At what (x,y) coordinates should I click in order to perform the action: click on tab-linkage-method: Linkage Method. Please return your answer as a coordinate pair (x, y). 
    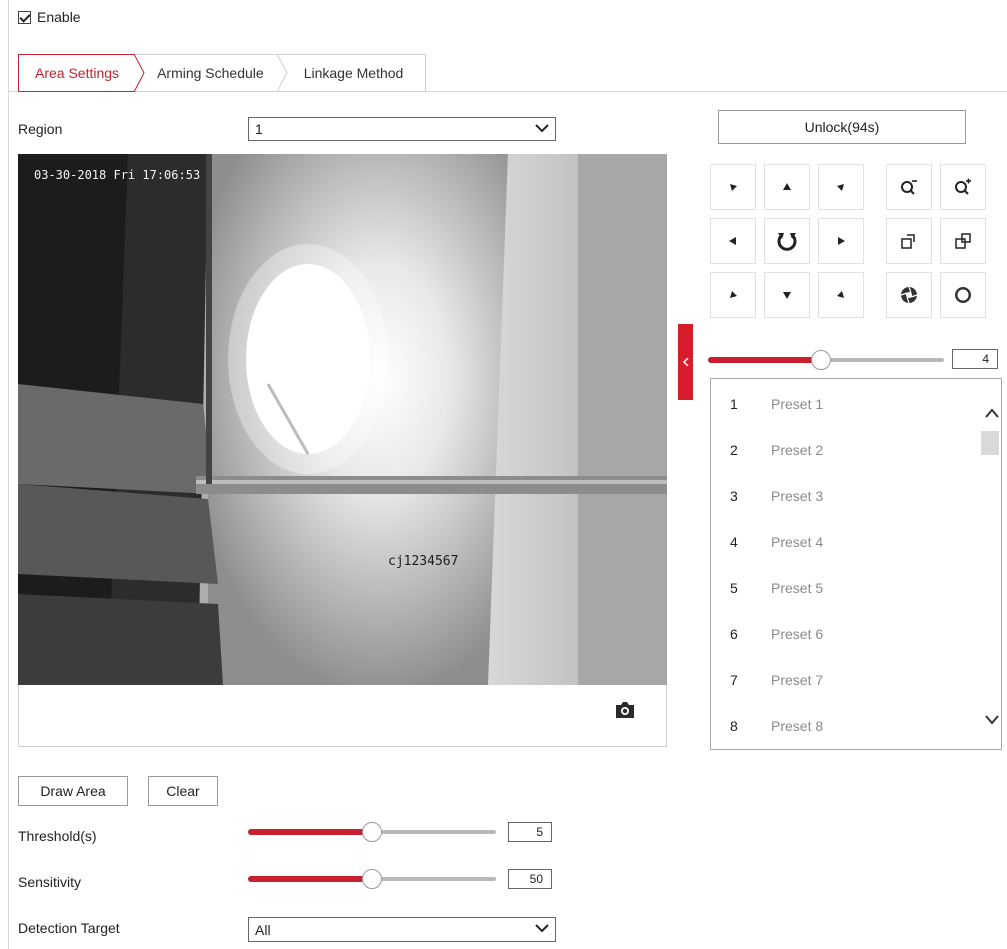
    Looking at the image, I should click on (357, 73).